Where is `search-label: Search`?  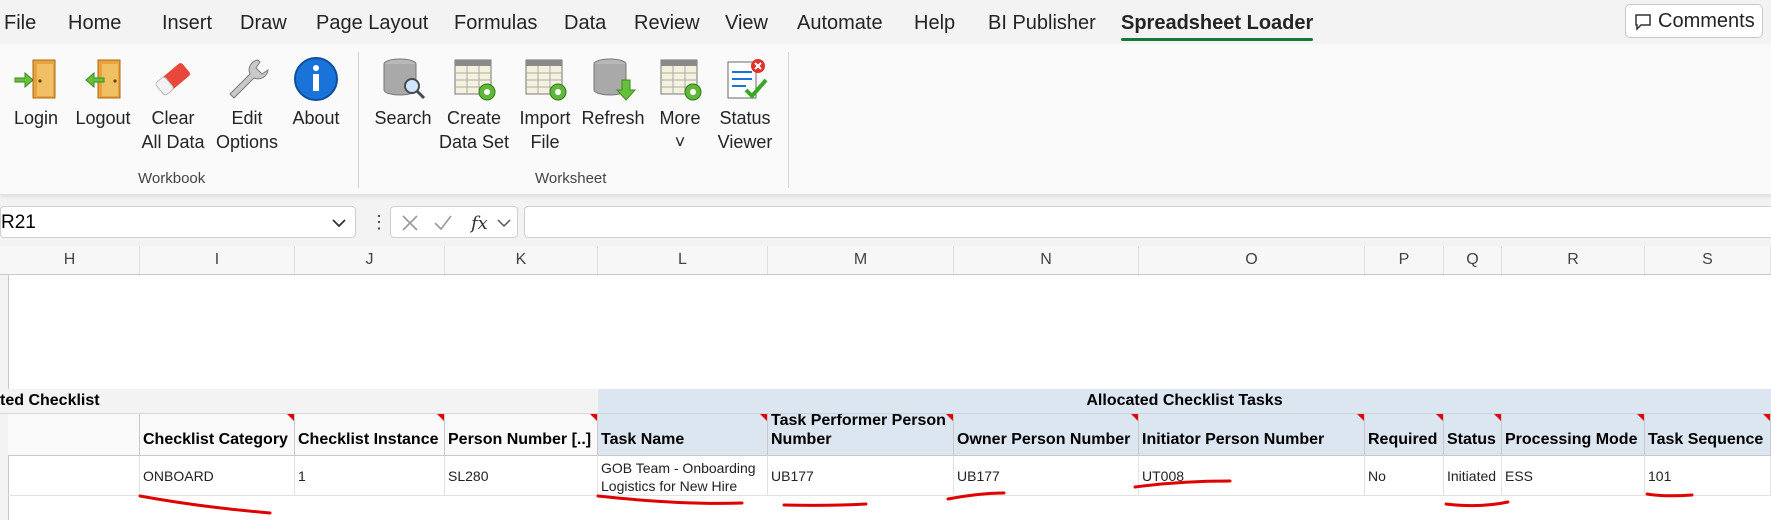
search-label: Search is located at coordinates (403, 118).